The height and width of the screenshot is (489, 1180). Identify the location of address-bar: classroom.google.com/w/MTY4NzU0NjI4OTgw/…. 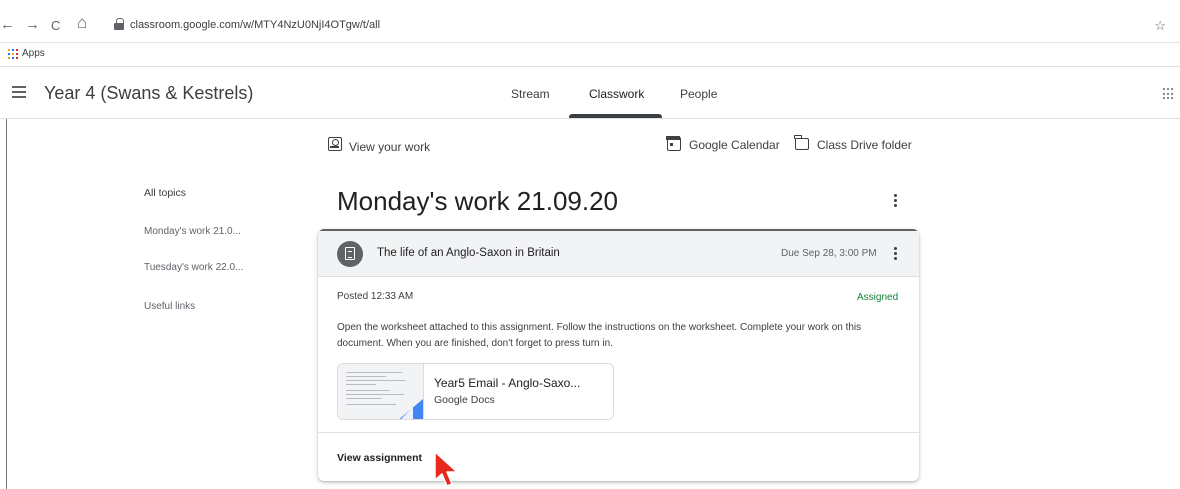
(638, 26).